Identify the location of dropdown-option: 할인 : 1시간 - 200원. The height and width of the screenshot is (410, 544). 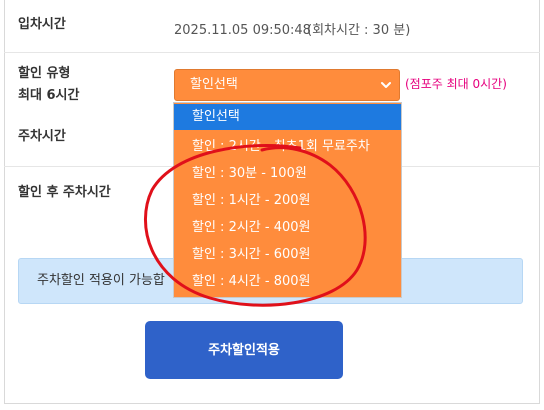
(287, 201).